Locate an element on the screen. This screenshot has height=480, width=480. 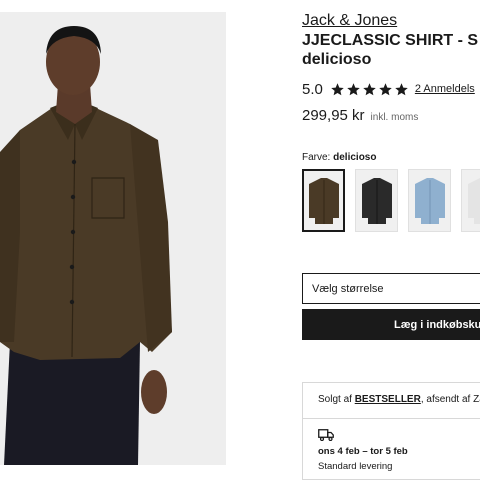
swatch-delicioso is located at coordinates (323, 200).